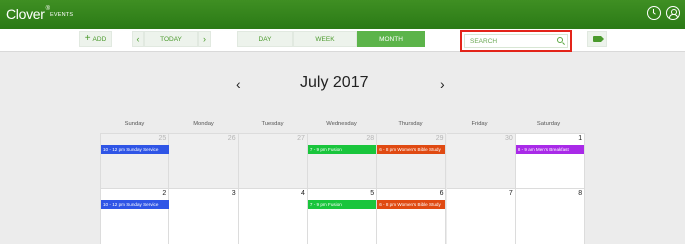 The width and height of the screenshot is (685, 244). Describe the element at coordinates (412, 216) in the screenshot. I see `day-cell: 6 6 - 8 pm Women's Bible Study` at that location.